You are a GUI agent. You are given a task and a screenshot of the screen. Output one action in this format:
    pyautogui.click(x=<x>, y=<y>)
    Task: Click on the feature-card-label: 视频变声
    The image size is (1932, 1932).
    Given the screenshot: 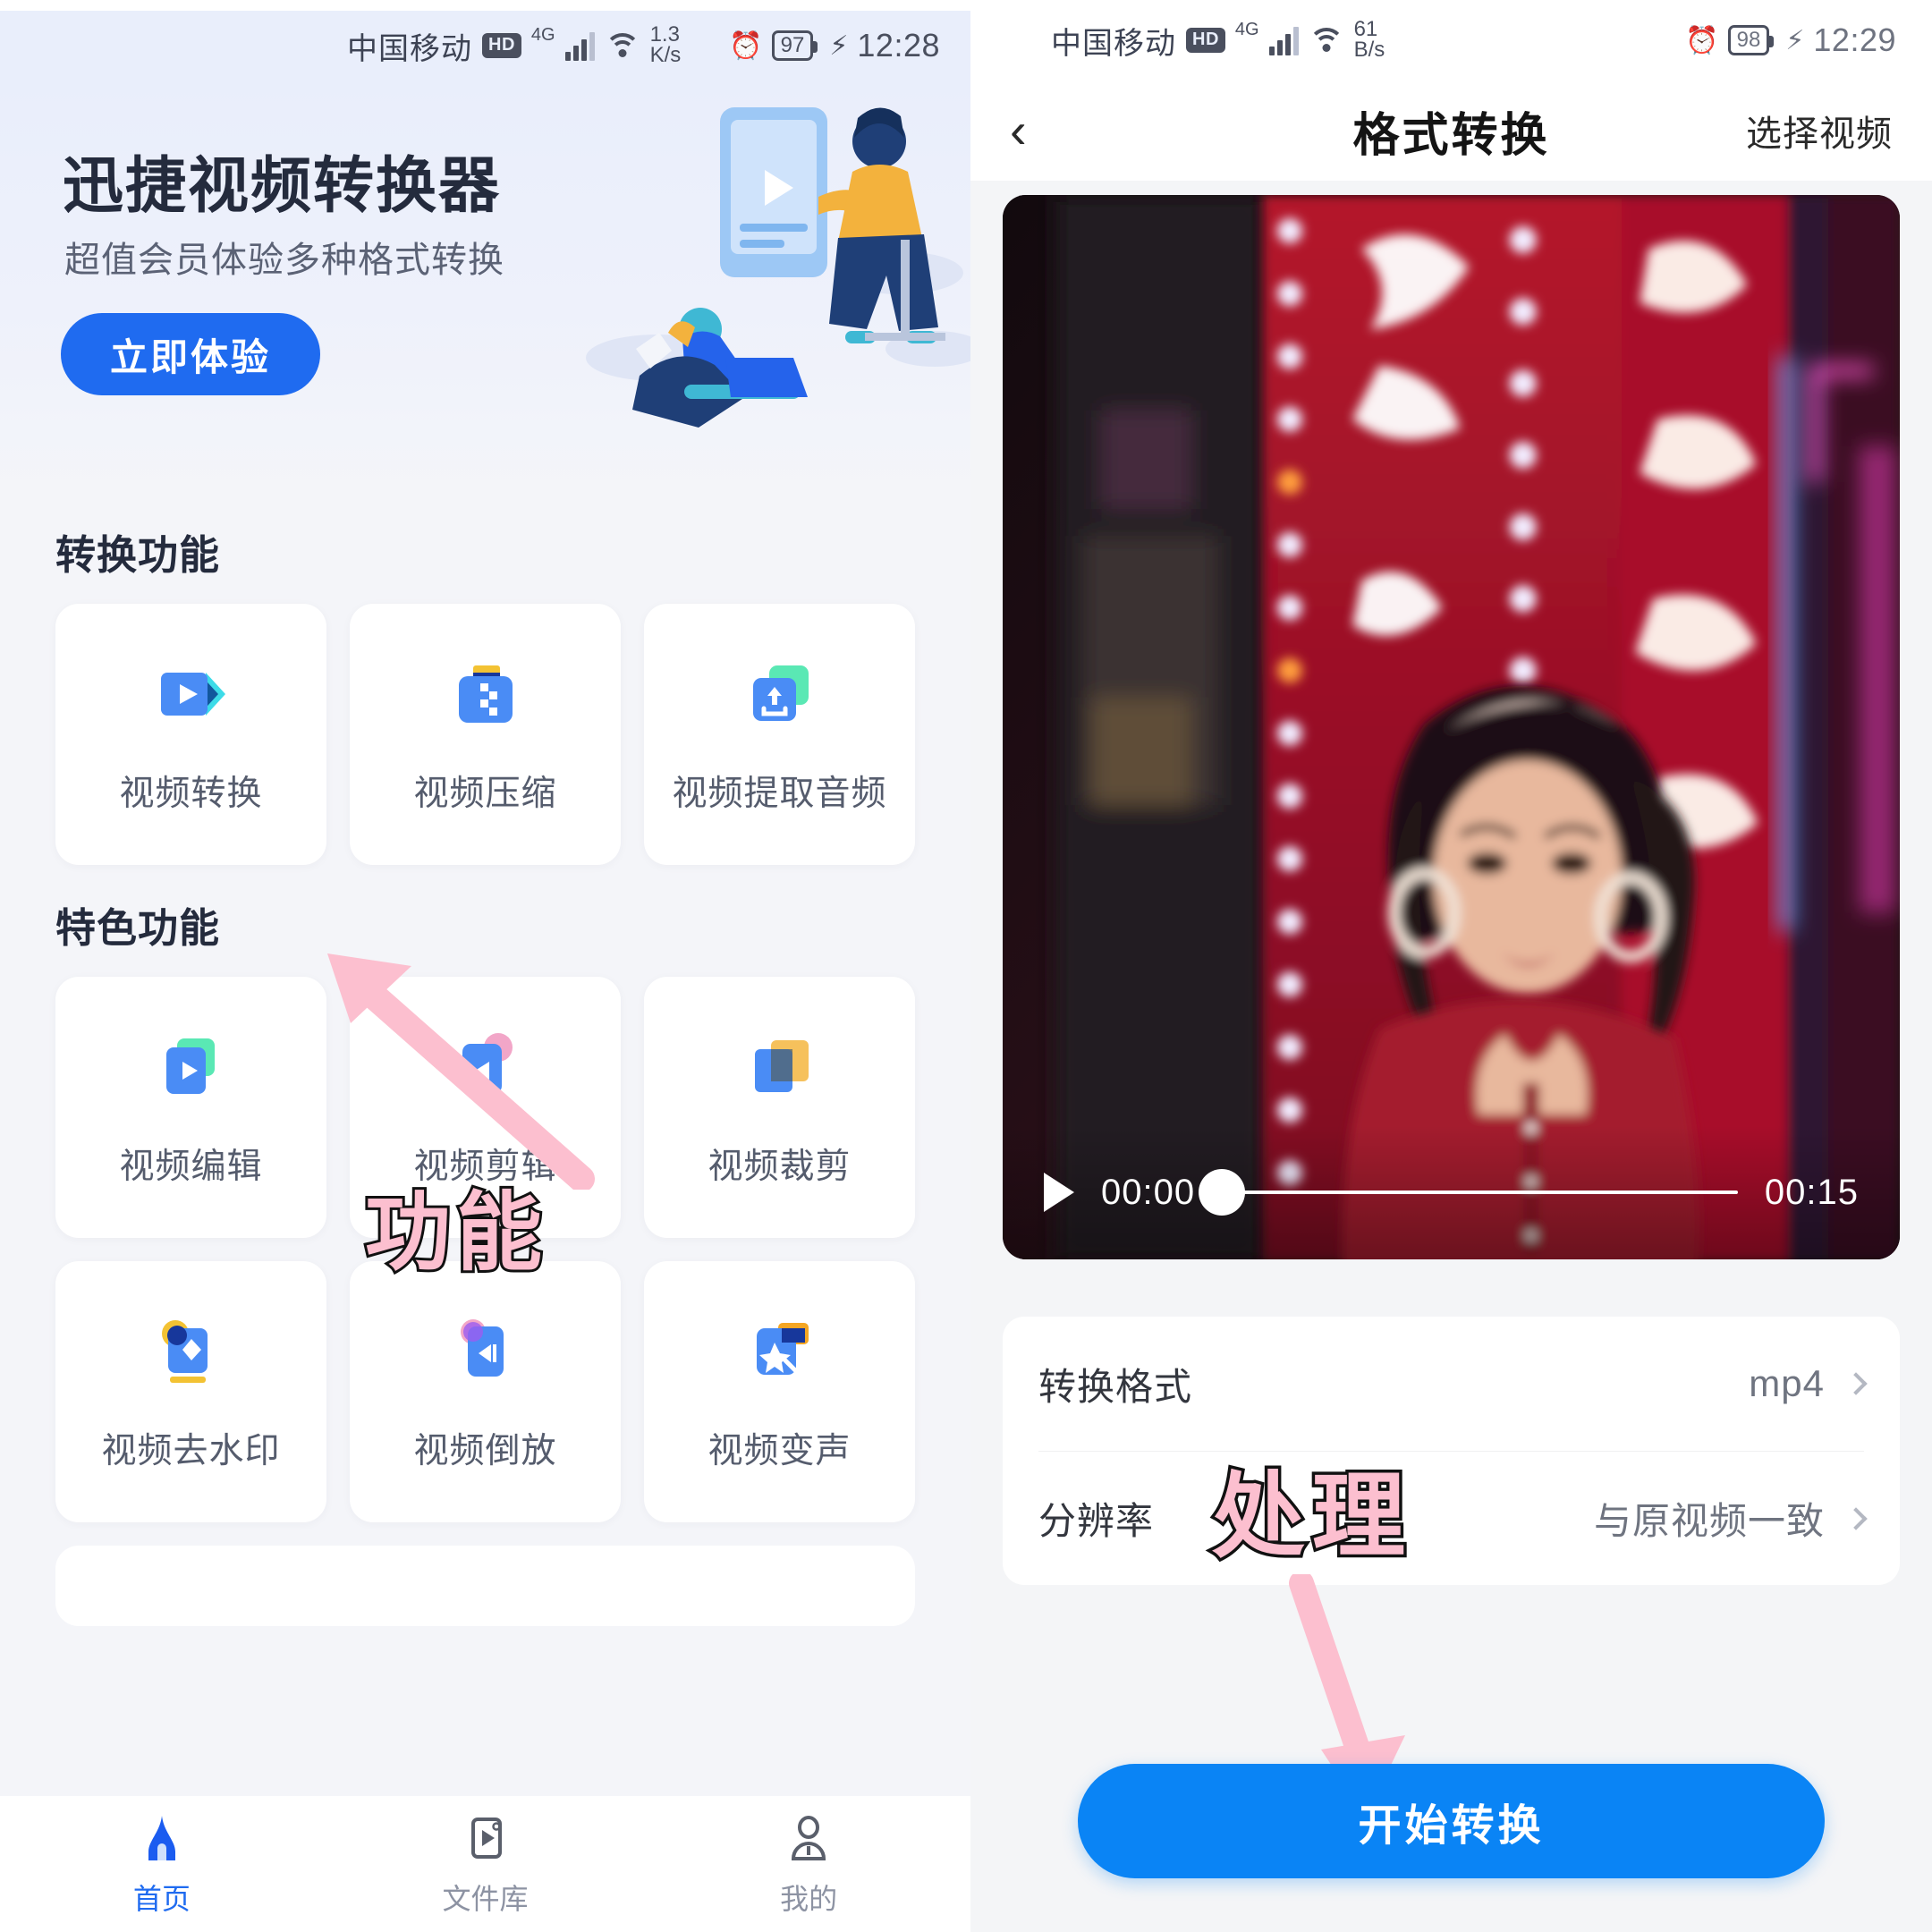 What is the action you would take?
    pyautogui.click(x=780, y=1451)
    